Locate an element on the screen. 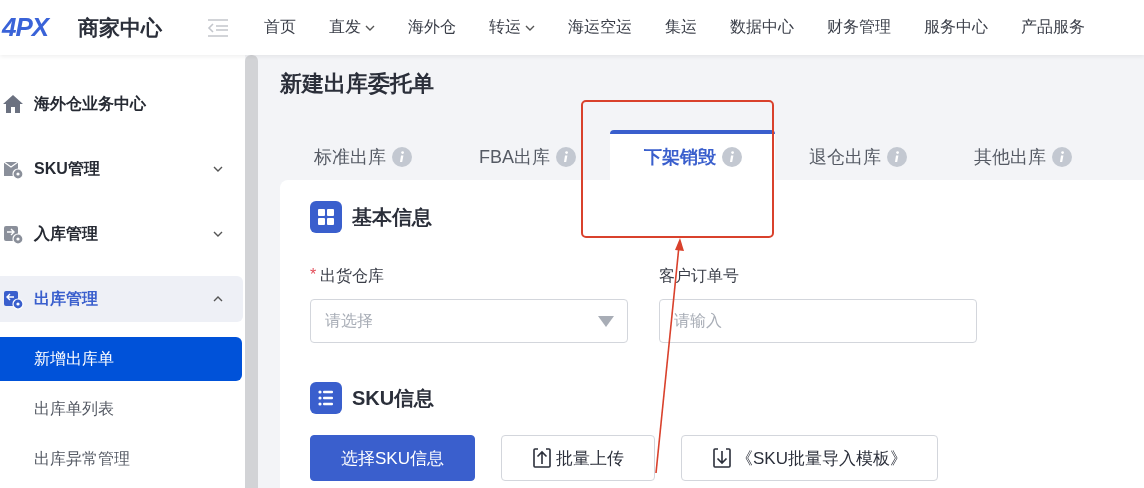 Image resolution: width=1144 pixels, height=488 pixels. select-field: 请选择 is located at coordinates (469, 321).